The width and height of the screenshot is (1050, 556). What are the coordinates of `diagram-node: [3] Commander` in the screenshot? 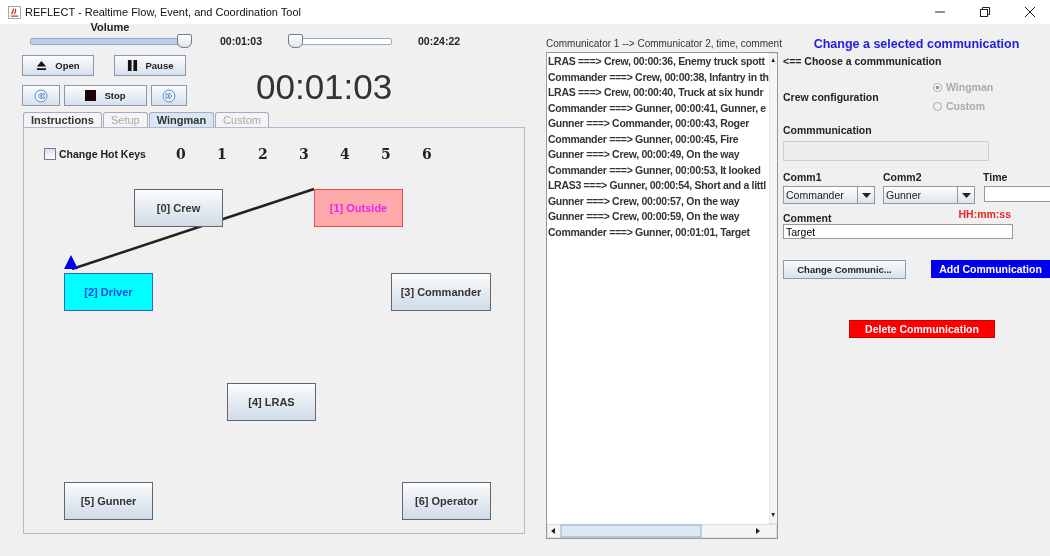 It's located at (441, 292).